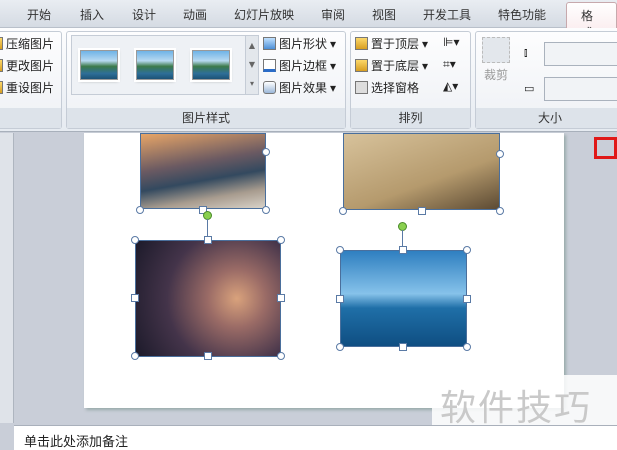 This screenshot has height=450, width=617. I want to click on align-button: ⊫▾, so click(451, 42).